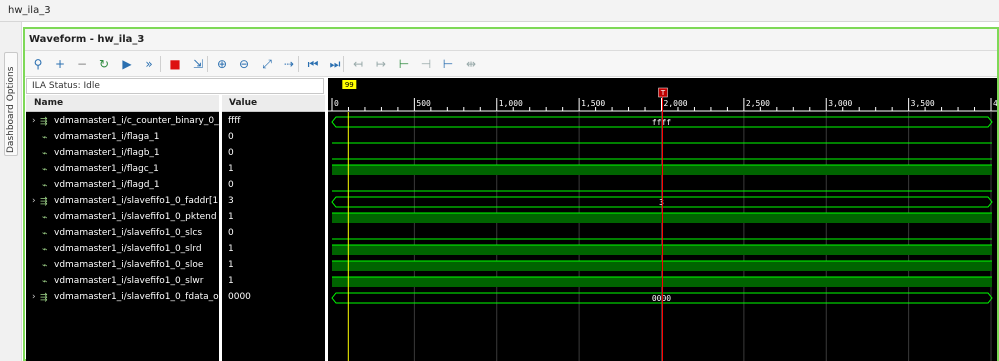  Describe the element at coordinates (661, 298) in the screenshot. I see `bus-value-label: 0000` at that location.